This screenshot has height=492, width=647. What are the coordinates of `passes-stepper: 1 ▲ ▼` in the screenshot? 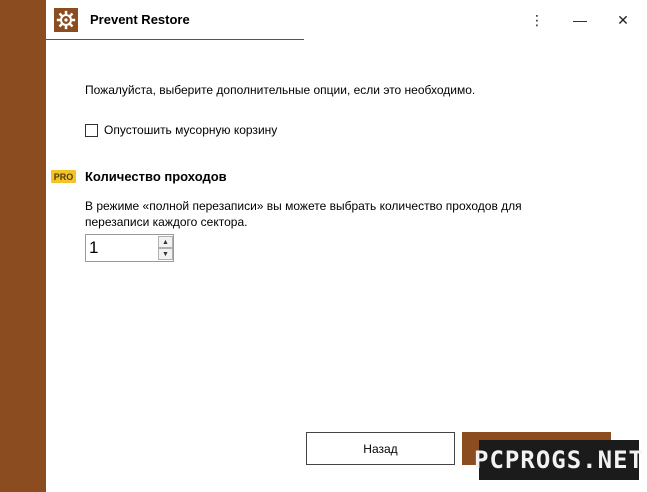 It's located at (129, 248).